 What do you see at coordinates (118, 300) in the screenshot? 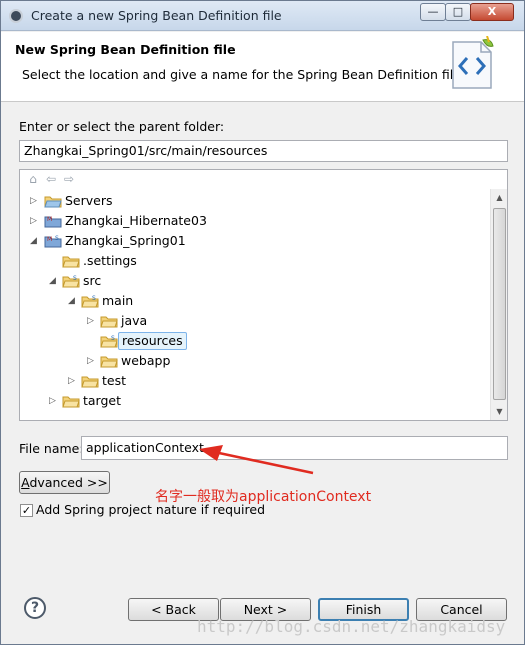
I see `tree-item-label: main` at bounding box center [118, 300].